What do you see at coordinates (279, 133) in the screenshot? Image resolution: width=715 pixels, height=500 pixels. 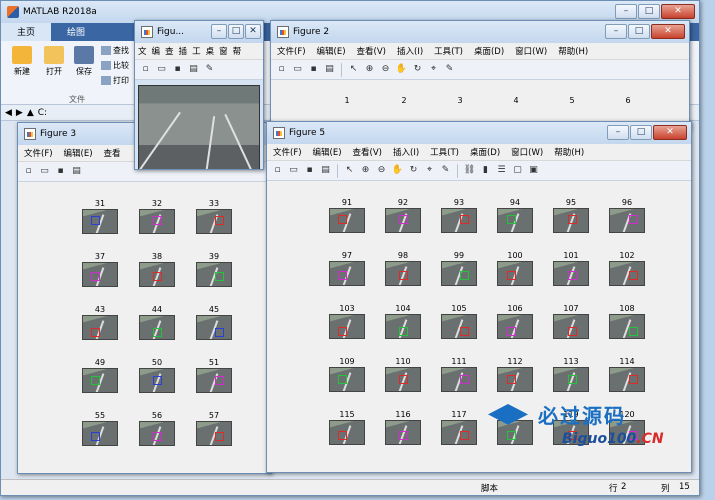 I see `figure-icon` at bounding box center [279, 133].